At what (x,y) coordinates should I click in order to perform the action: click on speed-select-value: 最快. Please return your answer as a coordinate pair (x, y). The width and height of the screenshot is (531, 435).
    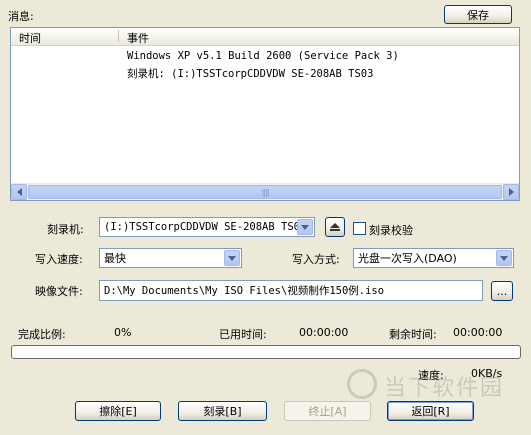
    Looking at the image, I should click on (115, 258).